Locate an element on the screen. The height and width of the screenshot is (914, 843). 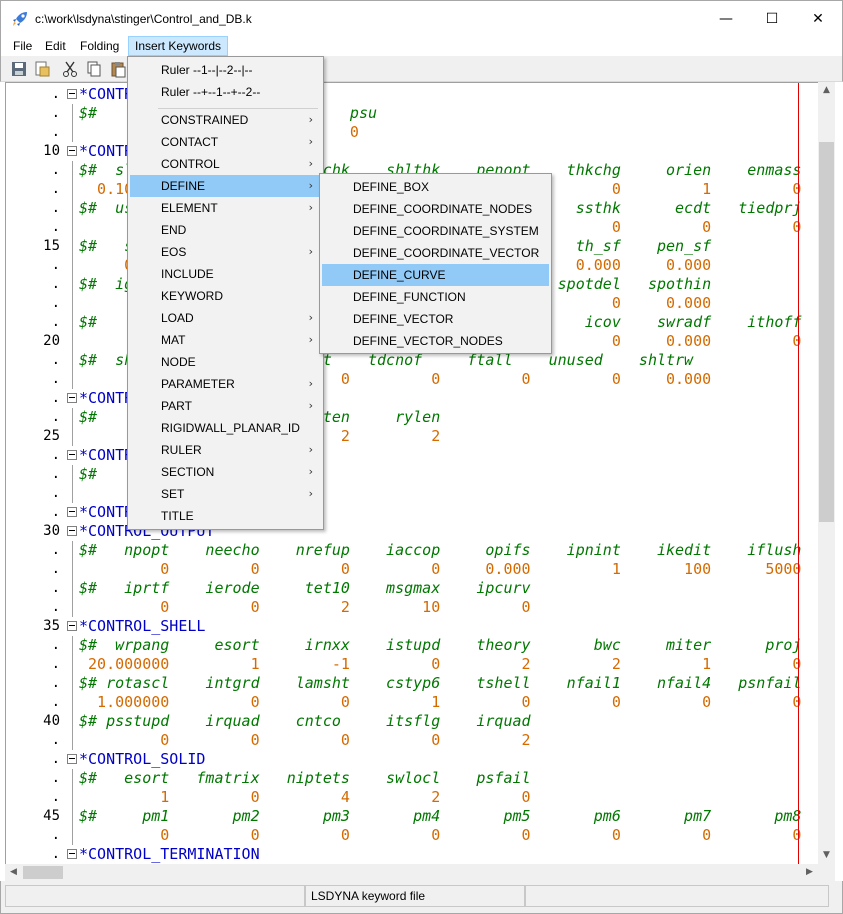
keyword-token: *CONTROL_SHELL is located at coordinates (142, 626).